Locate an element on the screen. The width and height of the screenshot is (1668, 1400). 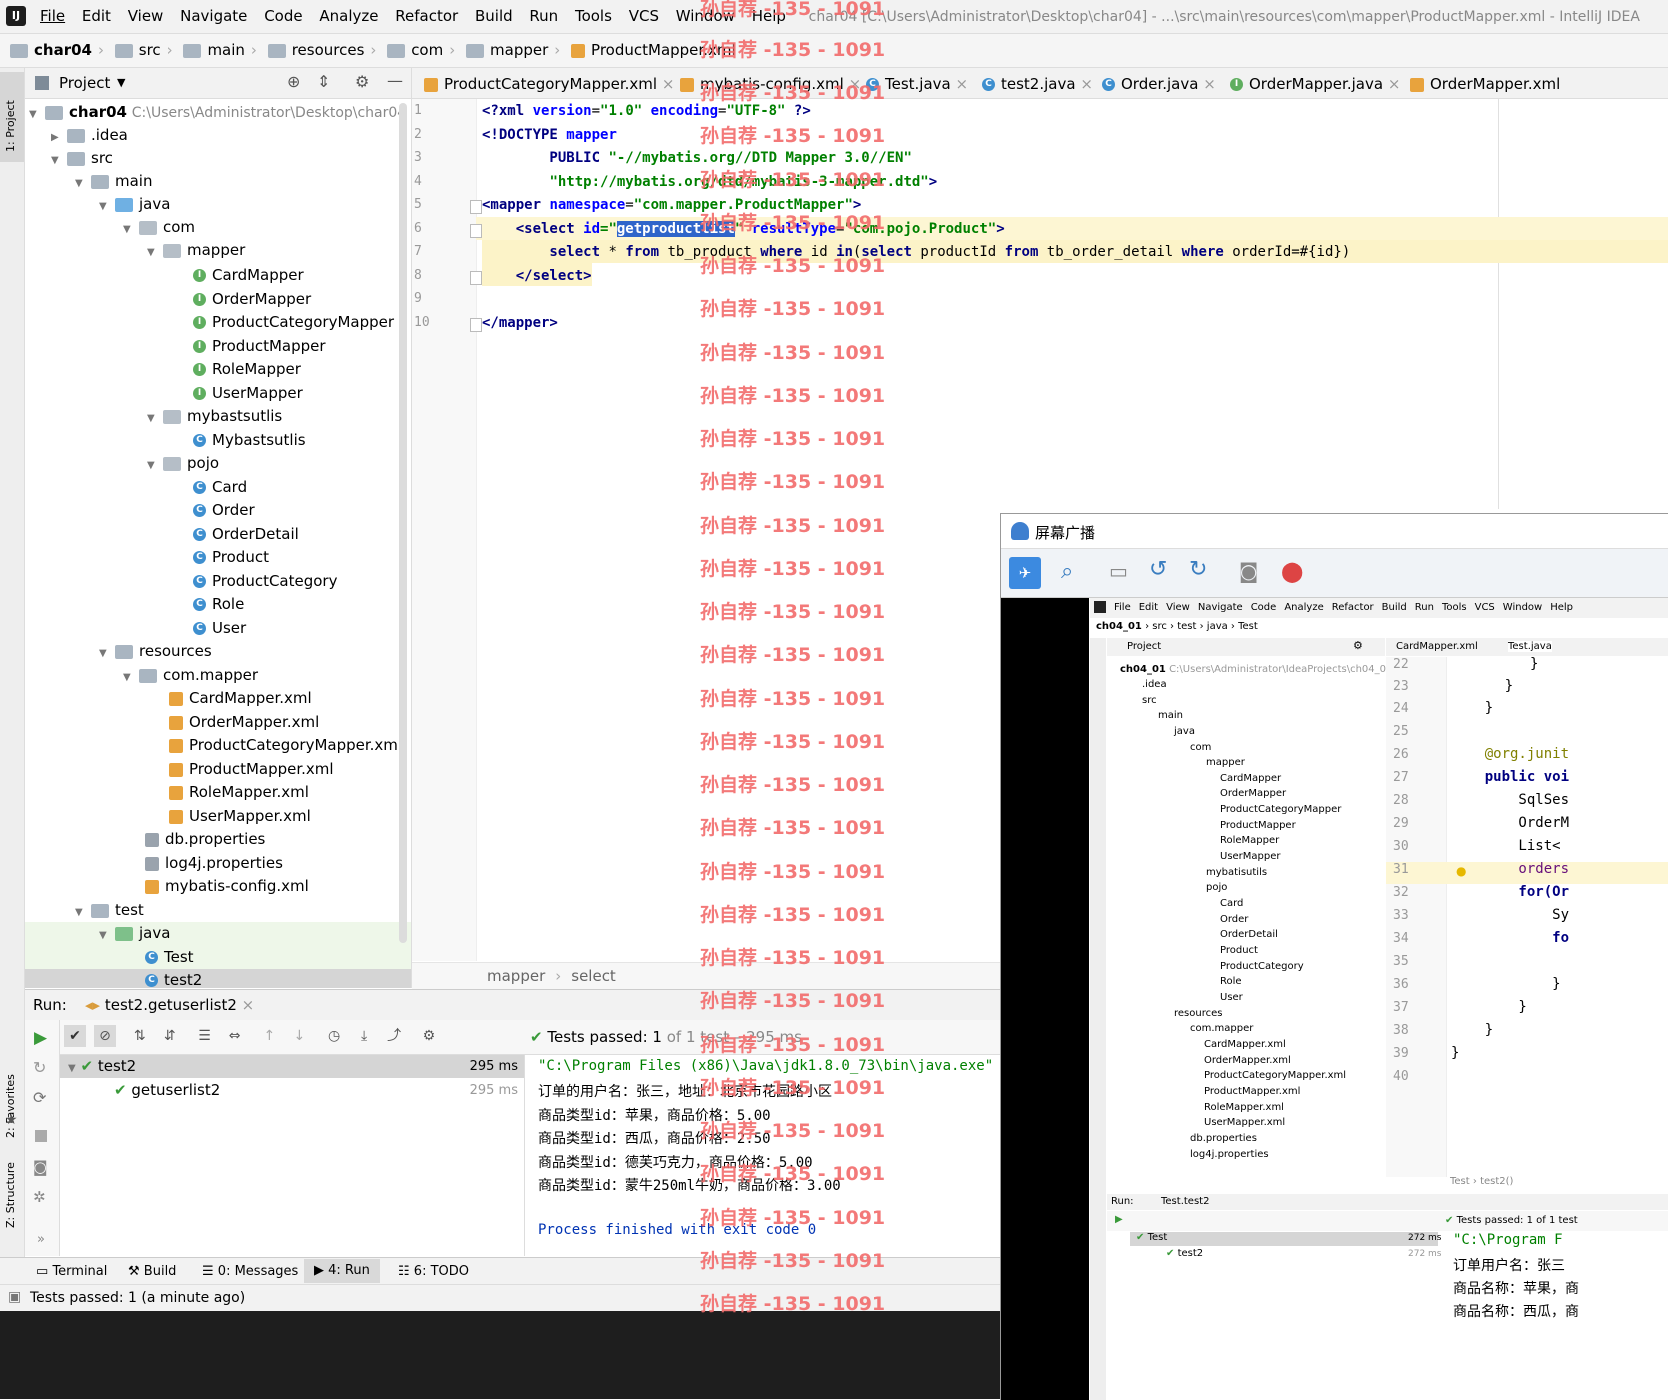
mini-tree-item: pojo is located at coordinates (1216, 887).